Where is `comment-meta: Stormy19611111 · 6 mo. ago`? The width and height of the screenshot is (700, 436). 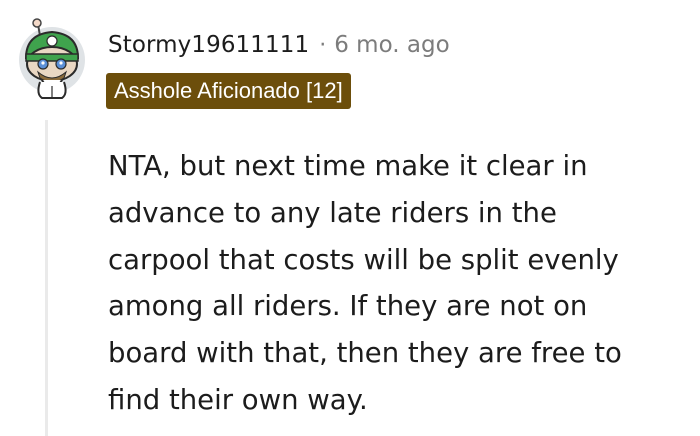 comment-meta: Stormy19611111 · 6 mo. ago is located at coordinates (279, 45).